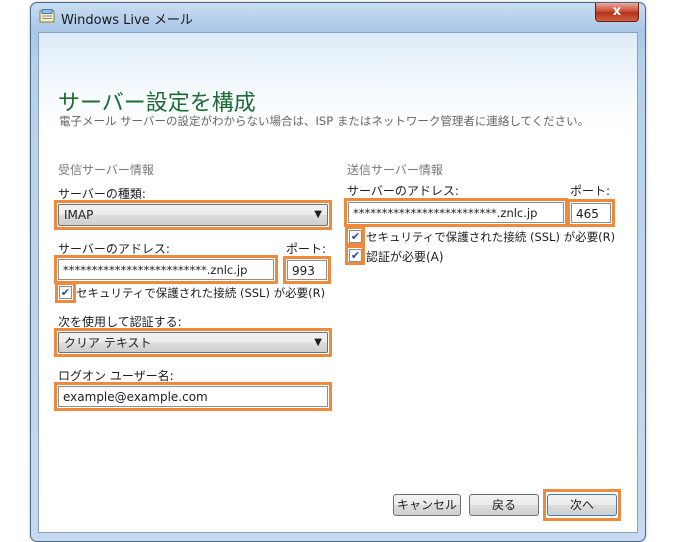  Describe the element at coordinates (201, 293) in the screenshot. I see `incoming-ssl-label: セキュリティで保護された接続 (SSL) が必要(R)` at that location.